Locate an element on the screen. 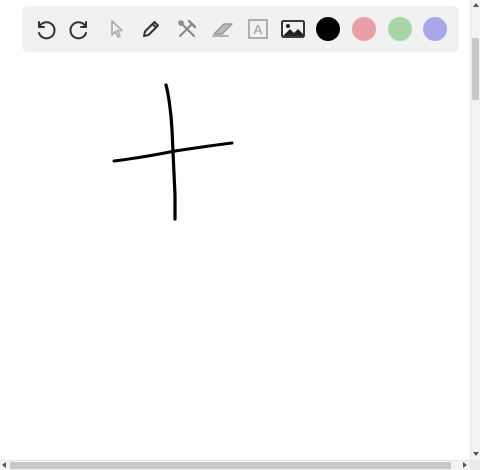  text-tool-button: A is located at coordinates (258, 29).